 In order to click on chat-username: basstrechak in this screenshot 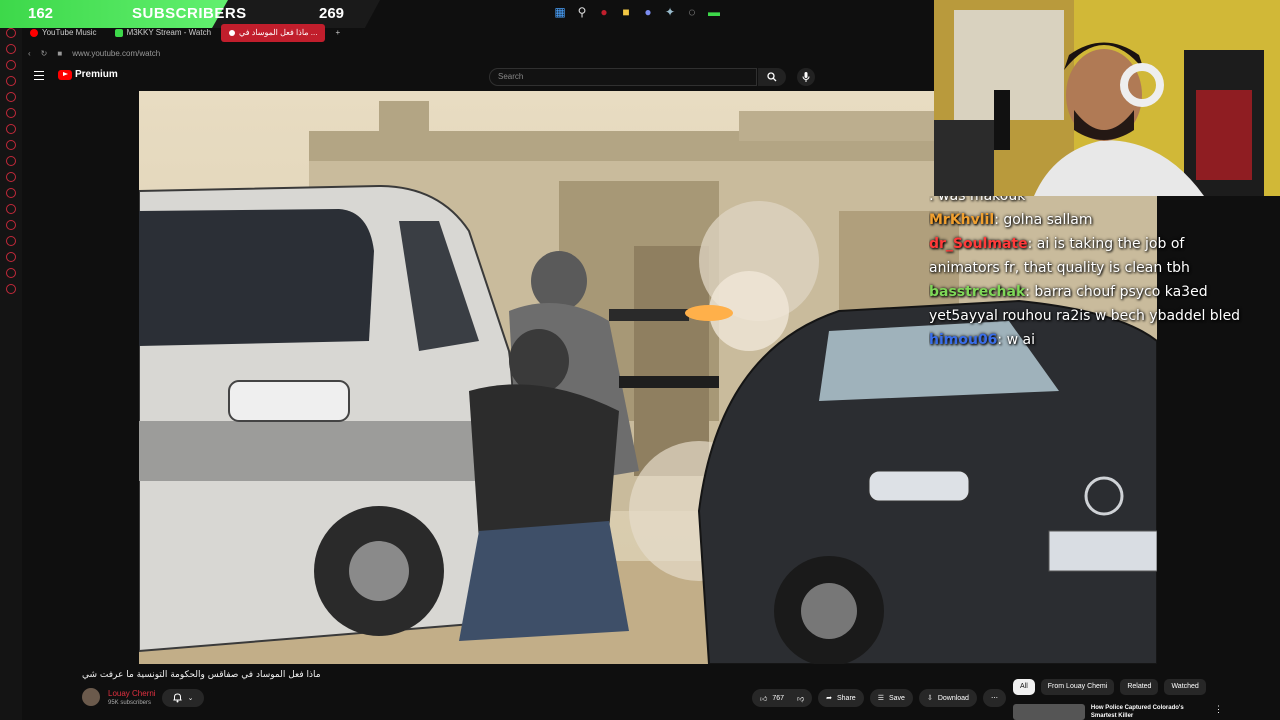, I will do `click(977, 292)`.